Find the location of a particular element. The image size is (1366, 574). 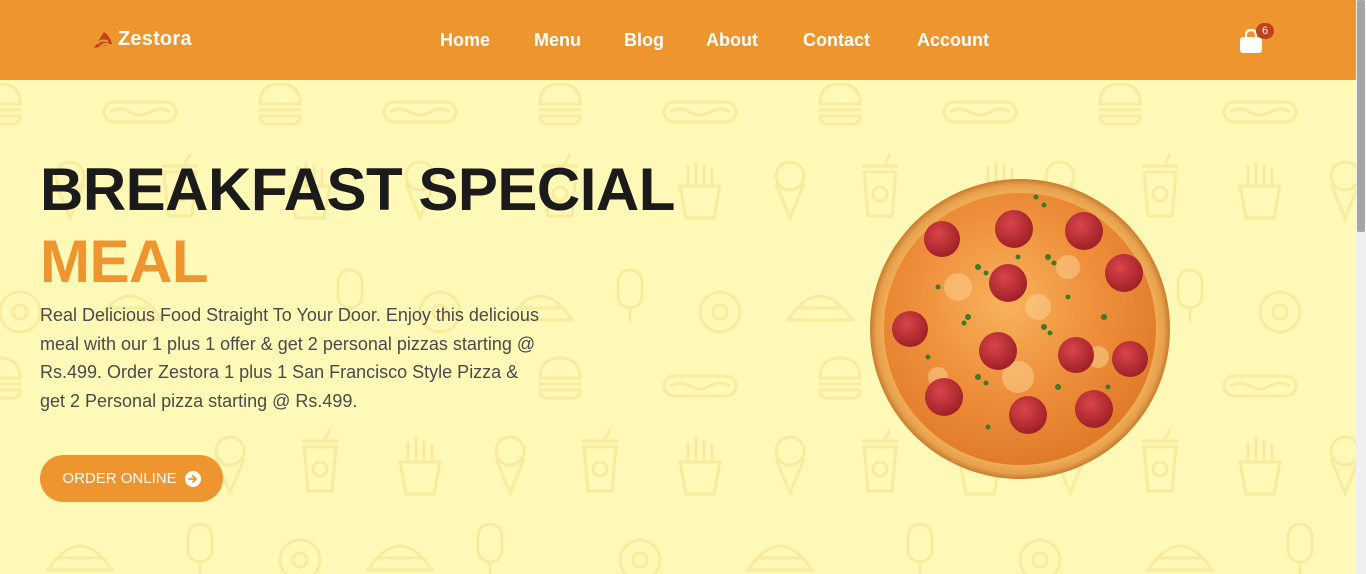

page-scrollbar is located at coordinates (1361, 287).